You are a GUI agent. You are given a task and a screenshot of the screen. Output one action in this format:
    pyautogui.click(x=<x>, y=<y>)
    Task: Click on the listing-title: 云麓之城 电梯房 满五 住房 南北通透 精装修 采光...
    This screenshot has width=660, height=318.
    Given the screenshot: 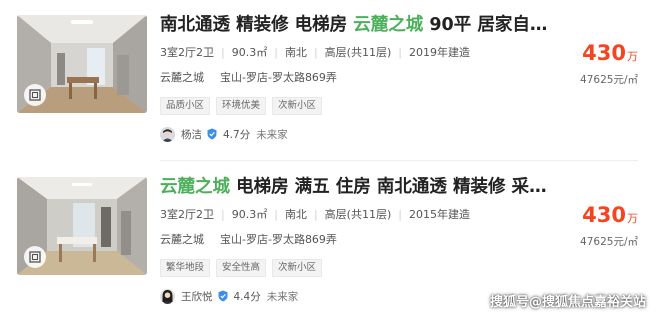 What is the action you would take?
    pyautogui.click(x=357, y=187)
    